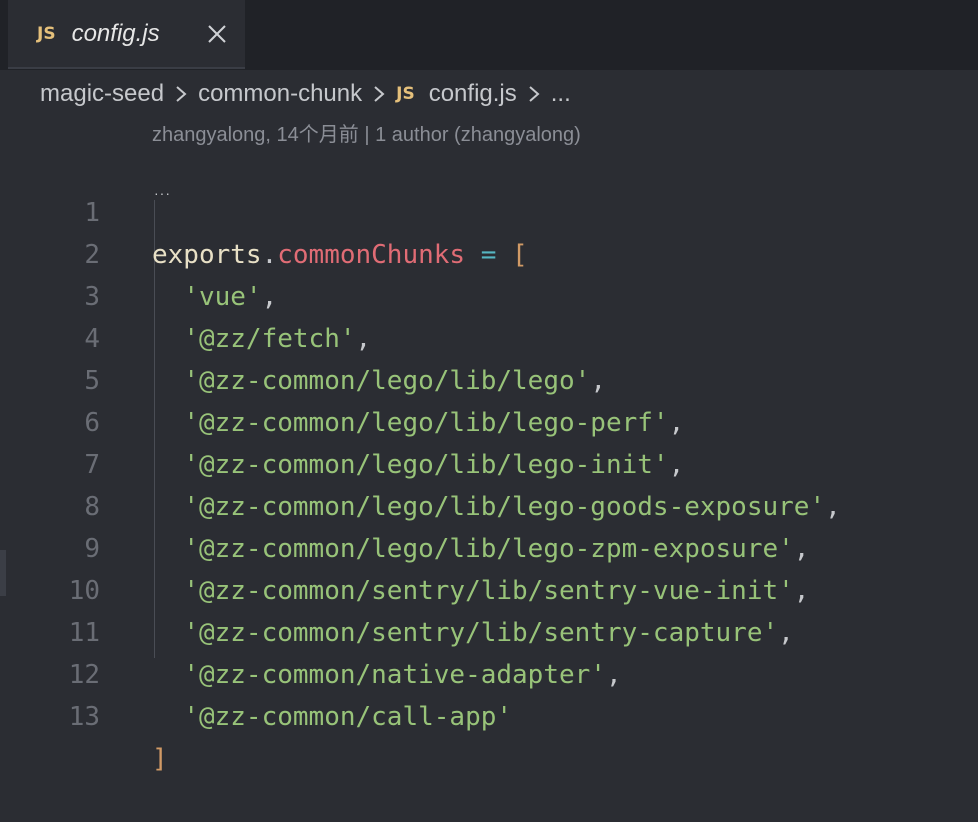 This screenshot has height=822, width=978. What do you see at coordinates (115, 33) in the screenshot?
I see `tab-title: config.js` at bounding box center [115, 33].